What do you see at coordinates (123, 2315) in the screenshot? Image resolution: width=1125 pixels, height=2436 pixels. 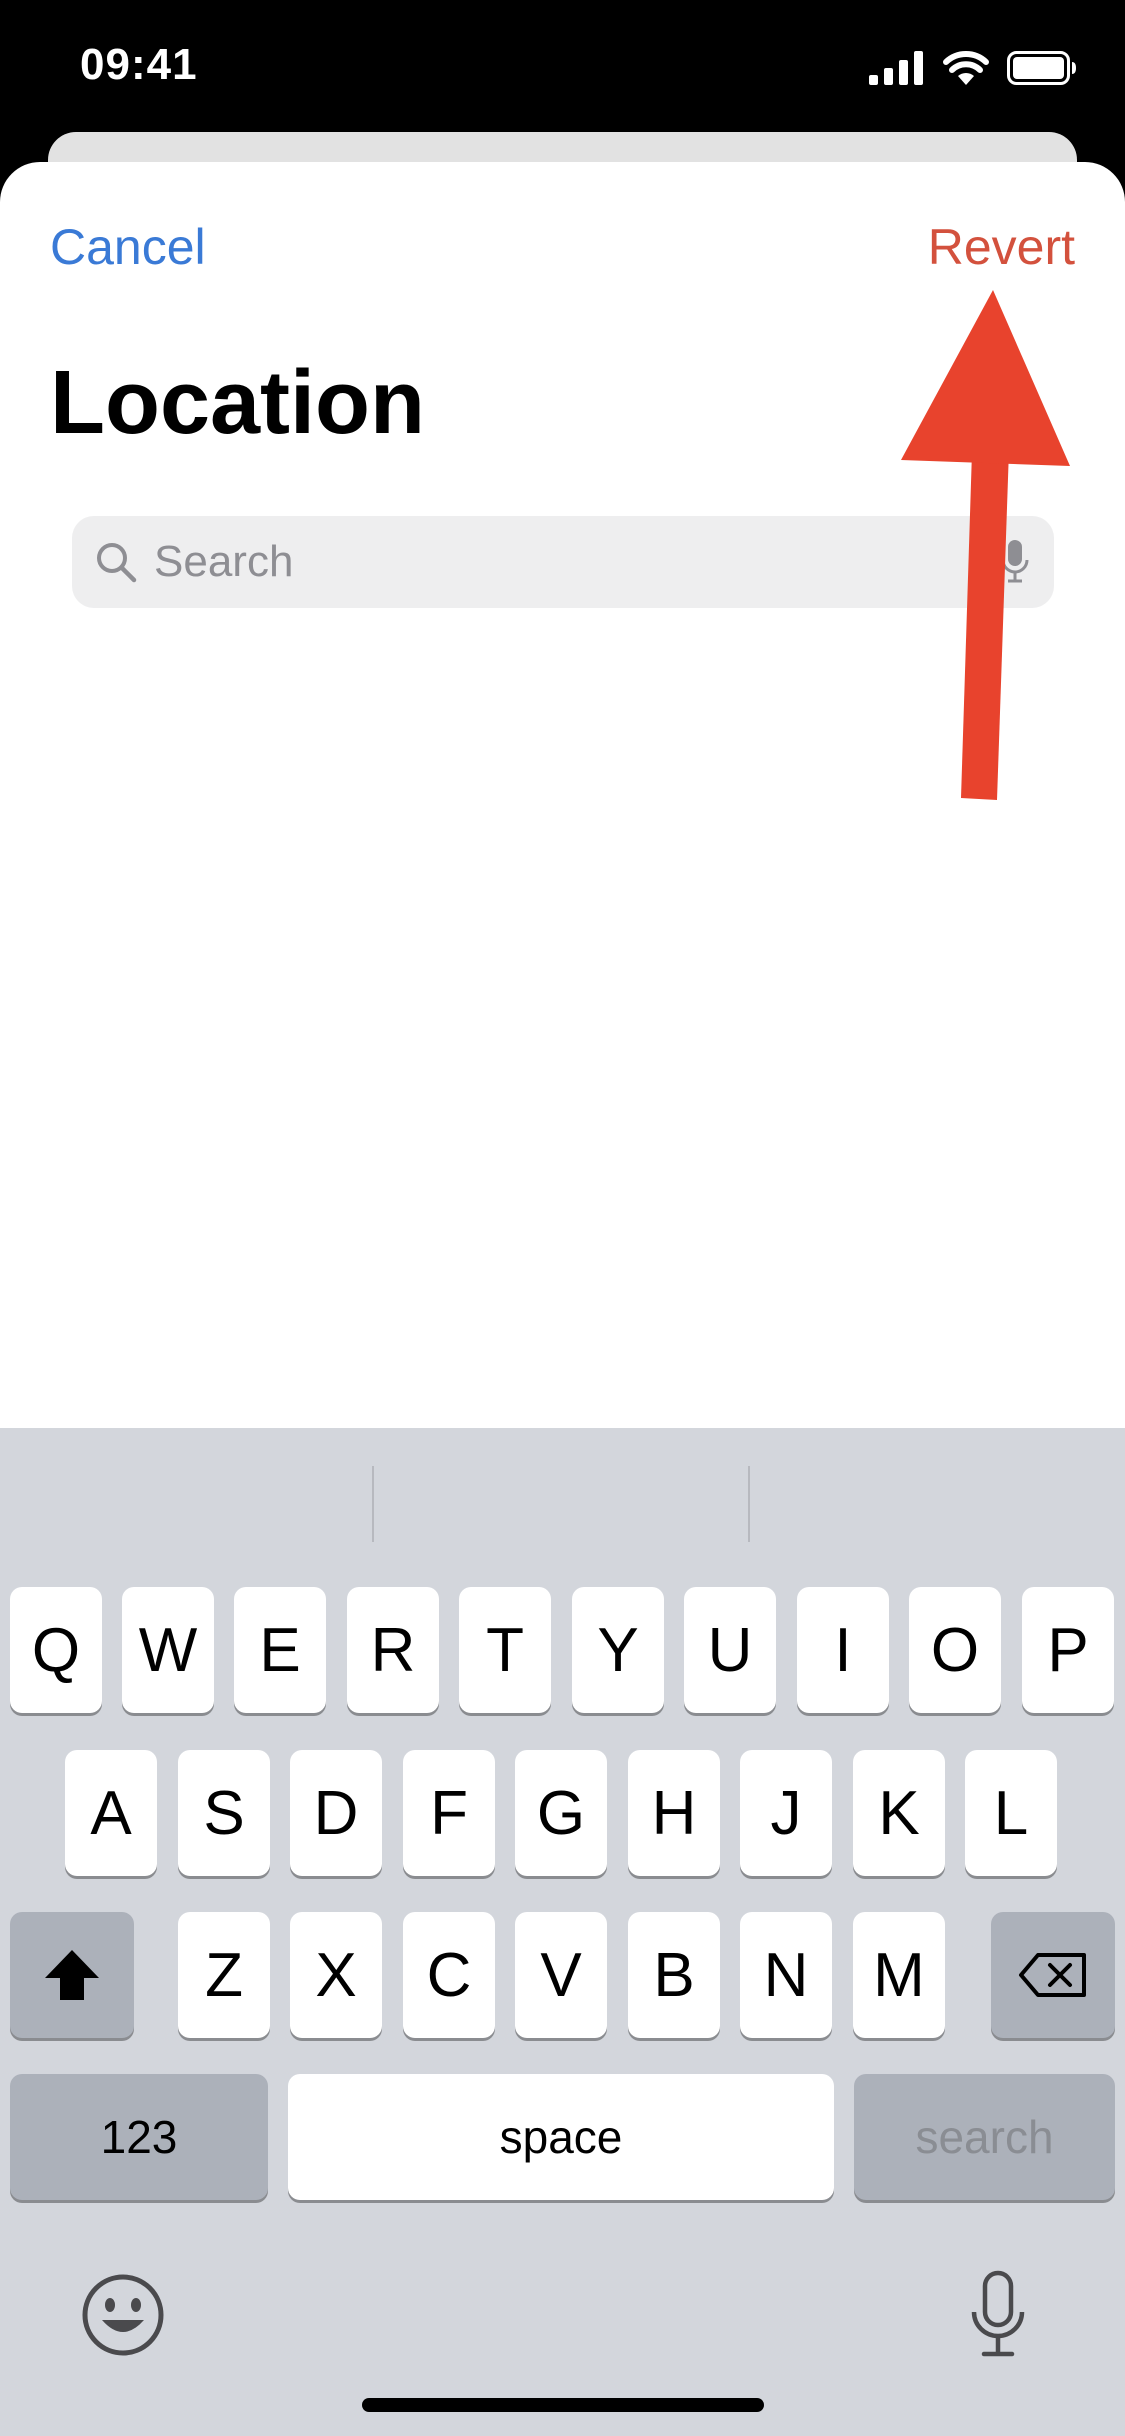 I see `emoji-icon` at bounding box center [123, 2315].